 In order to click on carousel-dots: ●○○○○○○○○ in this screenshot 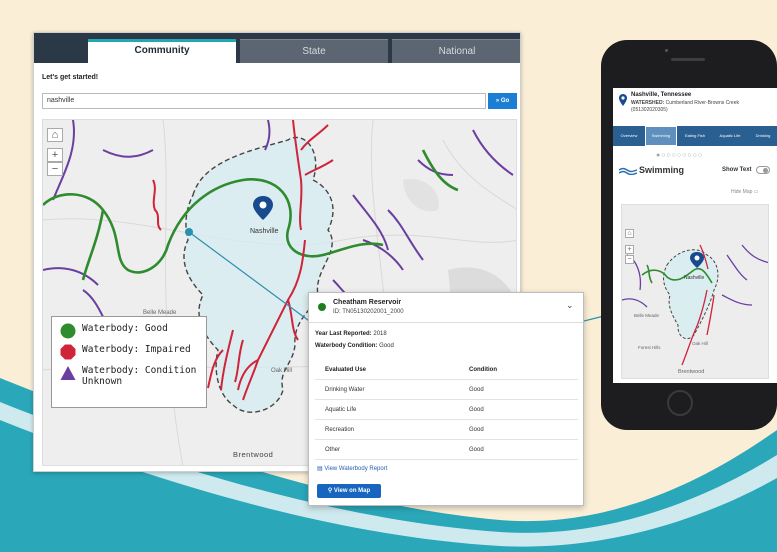, I will do `click(679, 155)`.